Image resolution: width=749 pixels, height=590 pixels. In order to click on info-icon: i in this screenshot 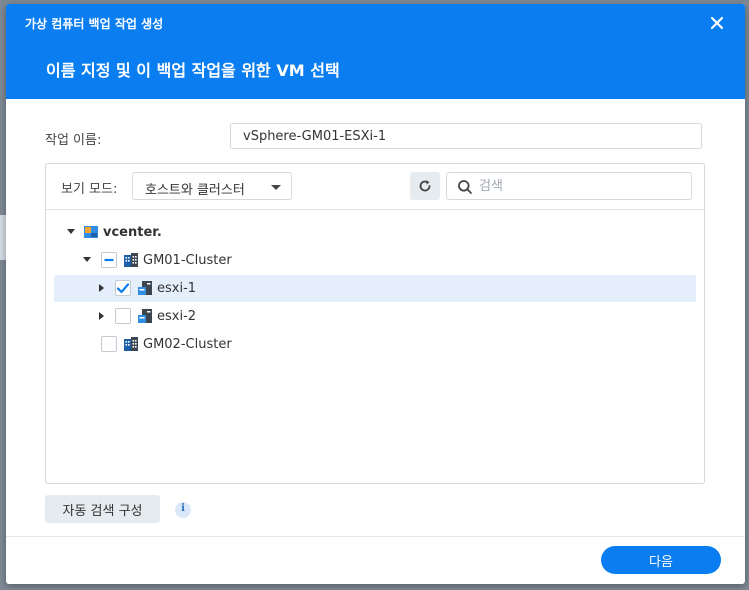, I will do `click(183, 510)`.